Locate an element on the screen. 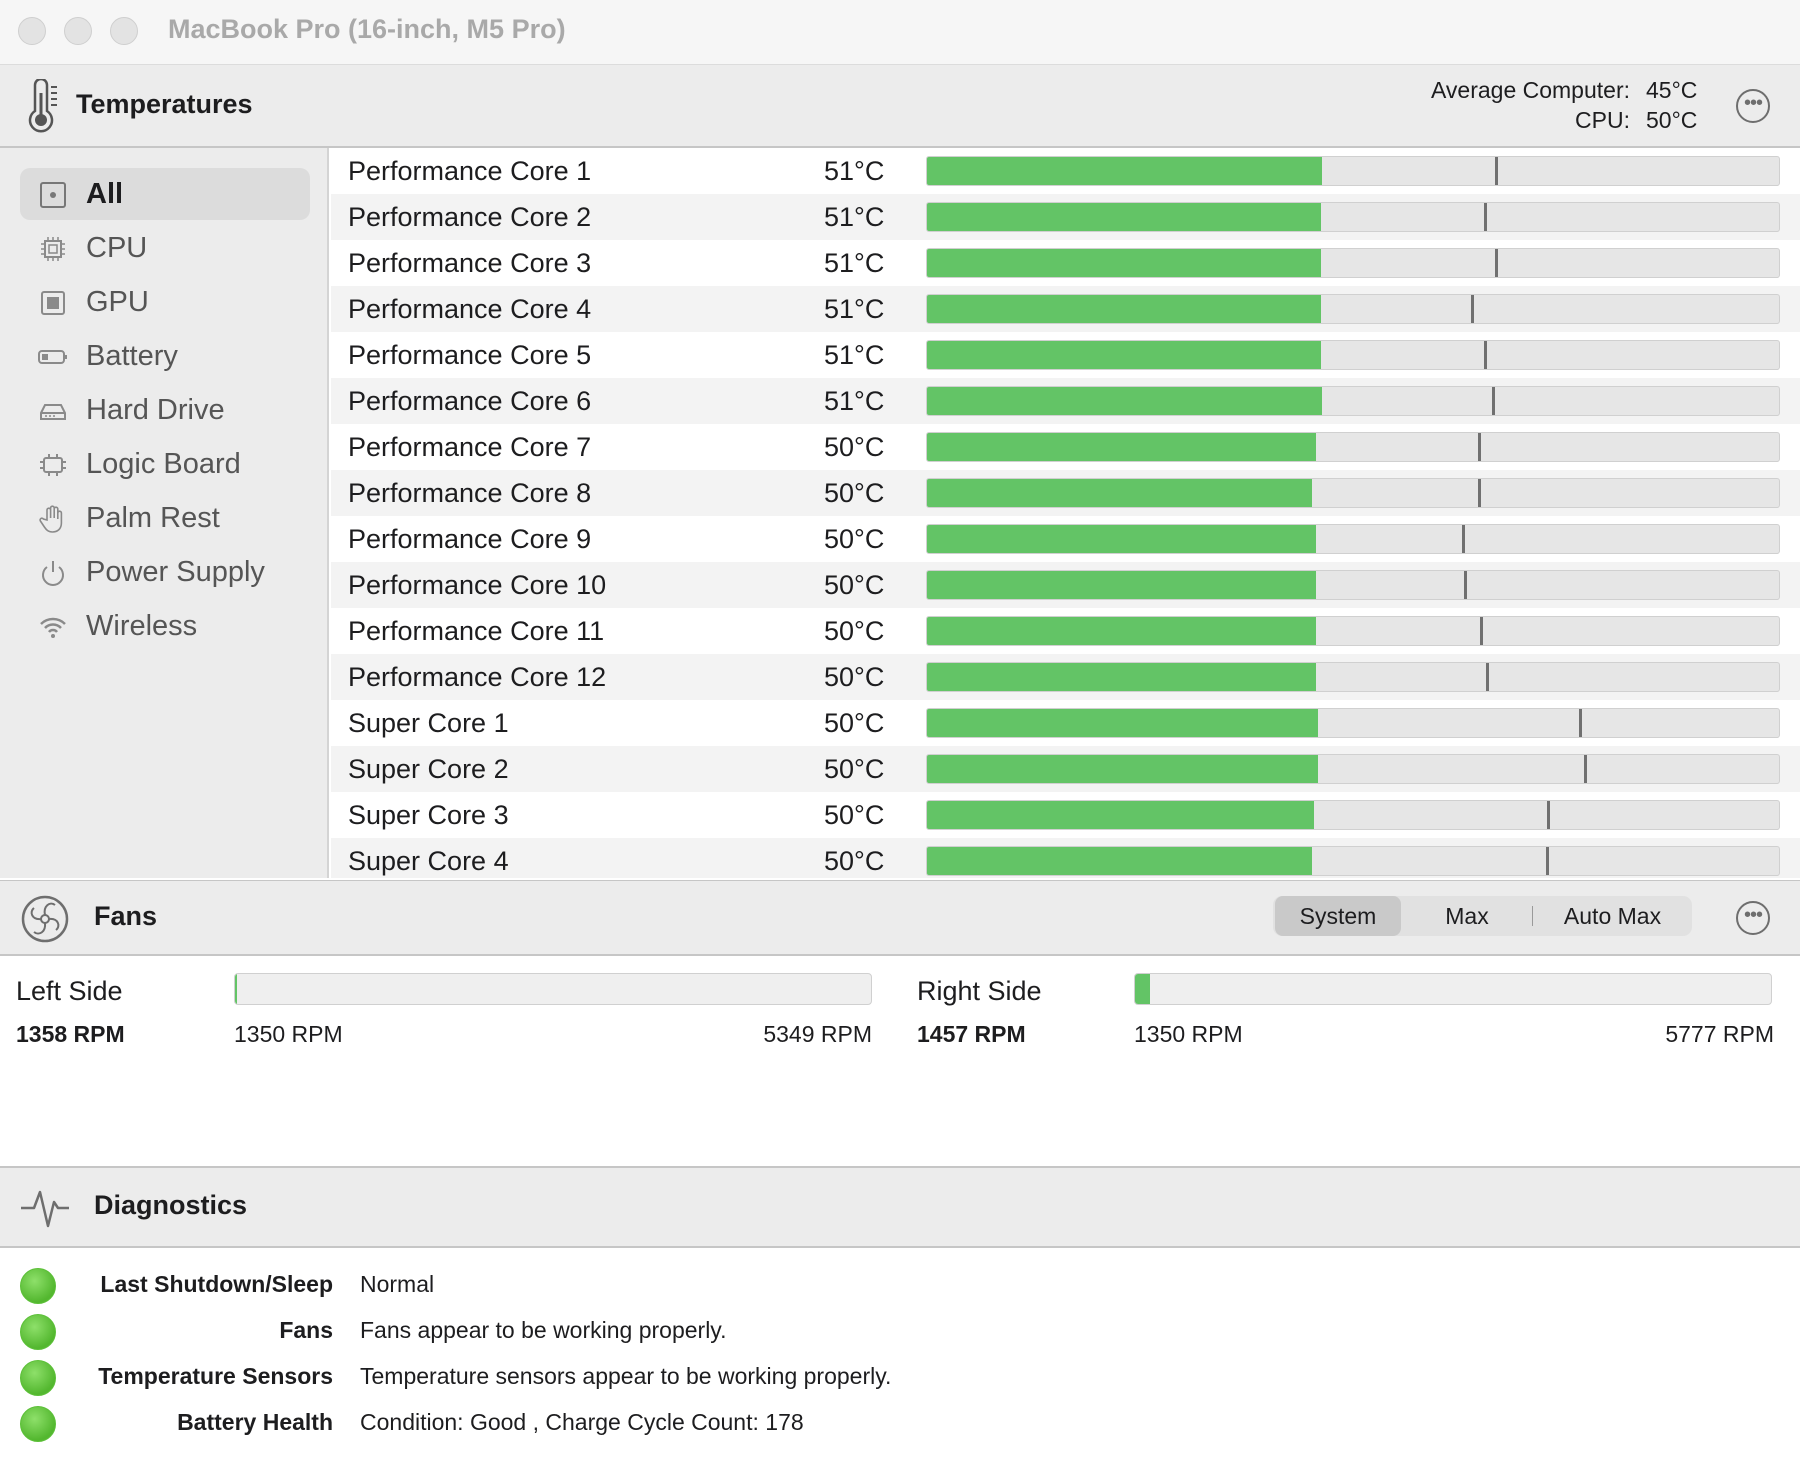 Image resolution: width=1800 pixels, height=1464 pixels. diagnostic-label: Fans is located at coordinates (306, 1330).